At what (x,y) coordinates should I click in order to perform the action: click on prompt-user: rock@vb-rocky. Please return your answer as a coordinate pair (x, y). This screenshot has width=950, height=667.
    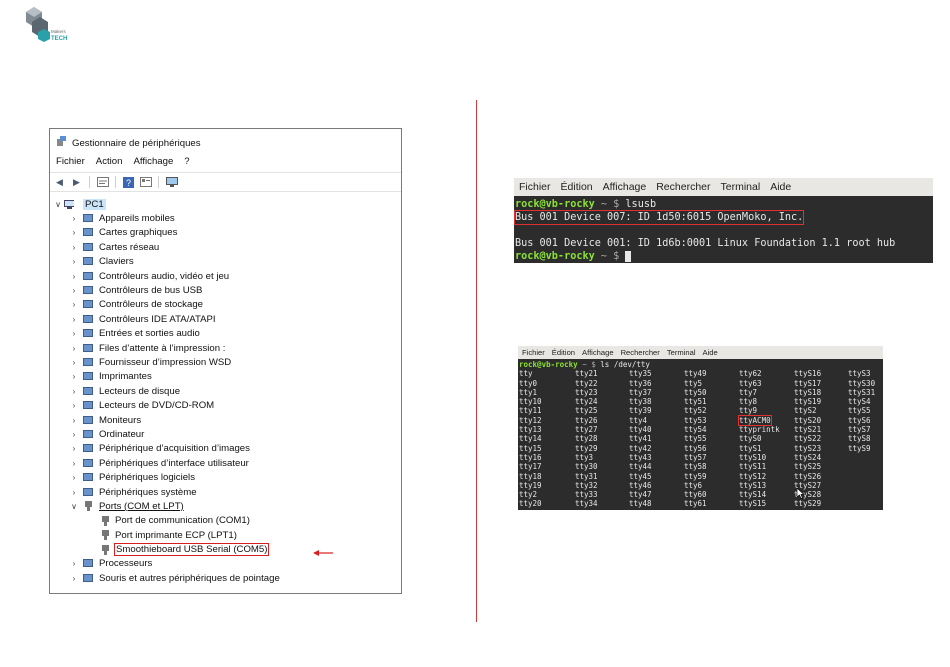
    Looking at the image, I should click on (555, 204).